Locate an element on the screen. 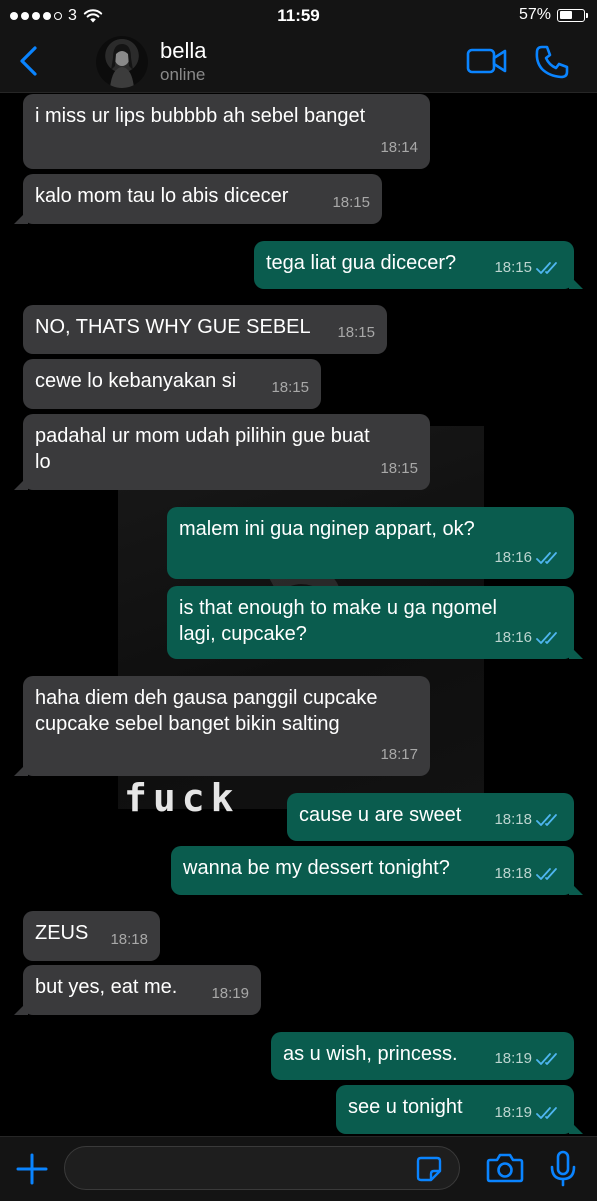 This screenshot has height=1201, width=597. outgoing-message: see u tonight 18:19 is located at coordinates (459, 1109).